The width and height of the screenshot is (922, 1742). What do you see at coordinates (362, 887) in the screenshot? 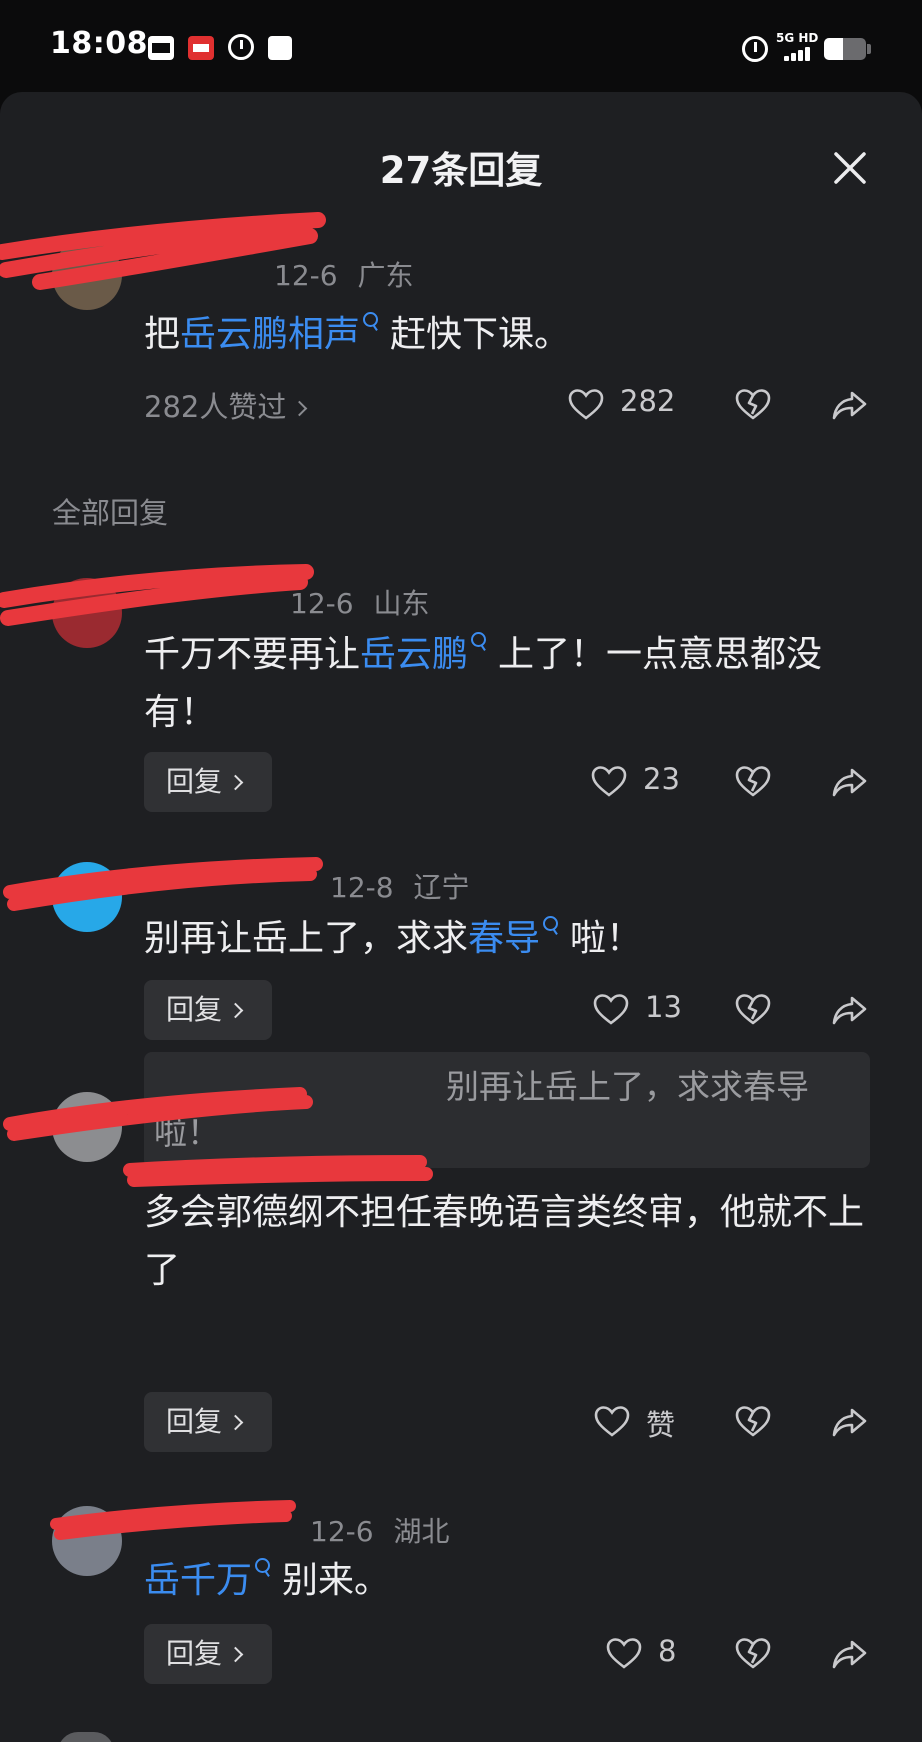
I see `reply-date: 12-8` at bounding box center [362, 887].